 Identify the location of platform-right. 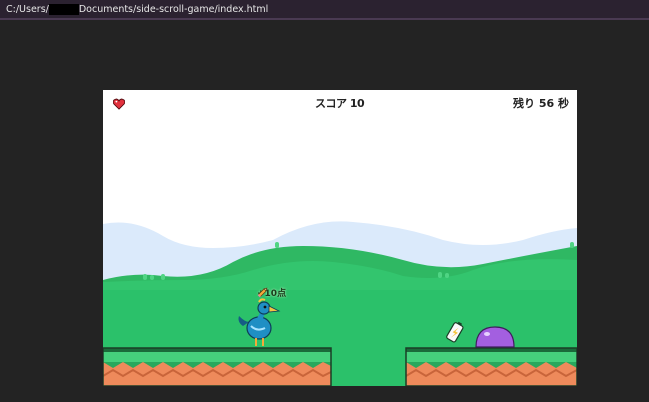
(491, 366).